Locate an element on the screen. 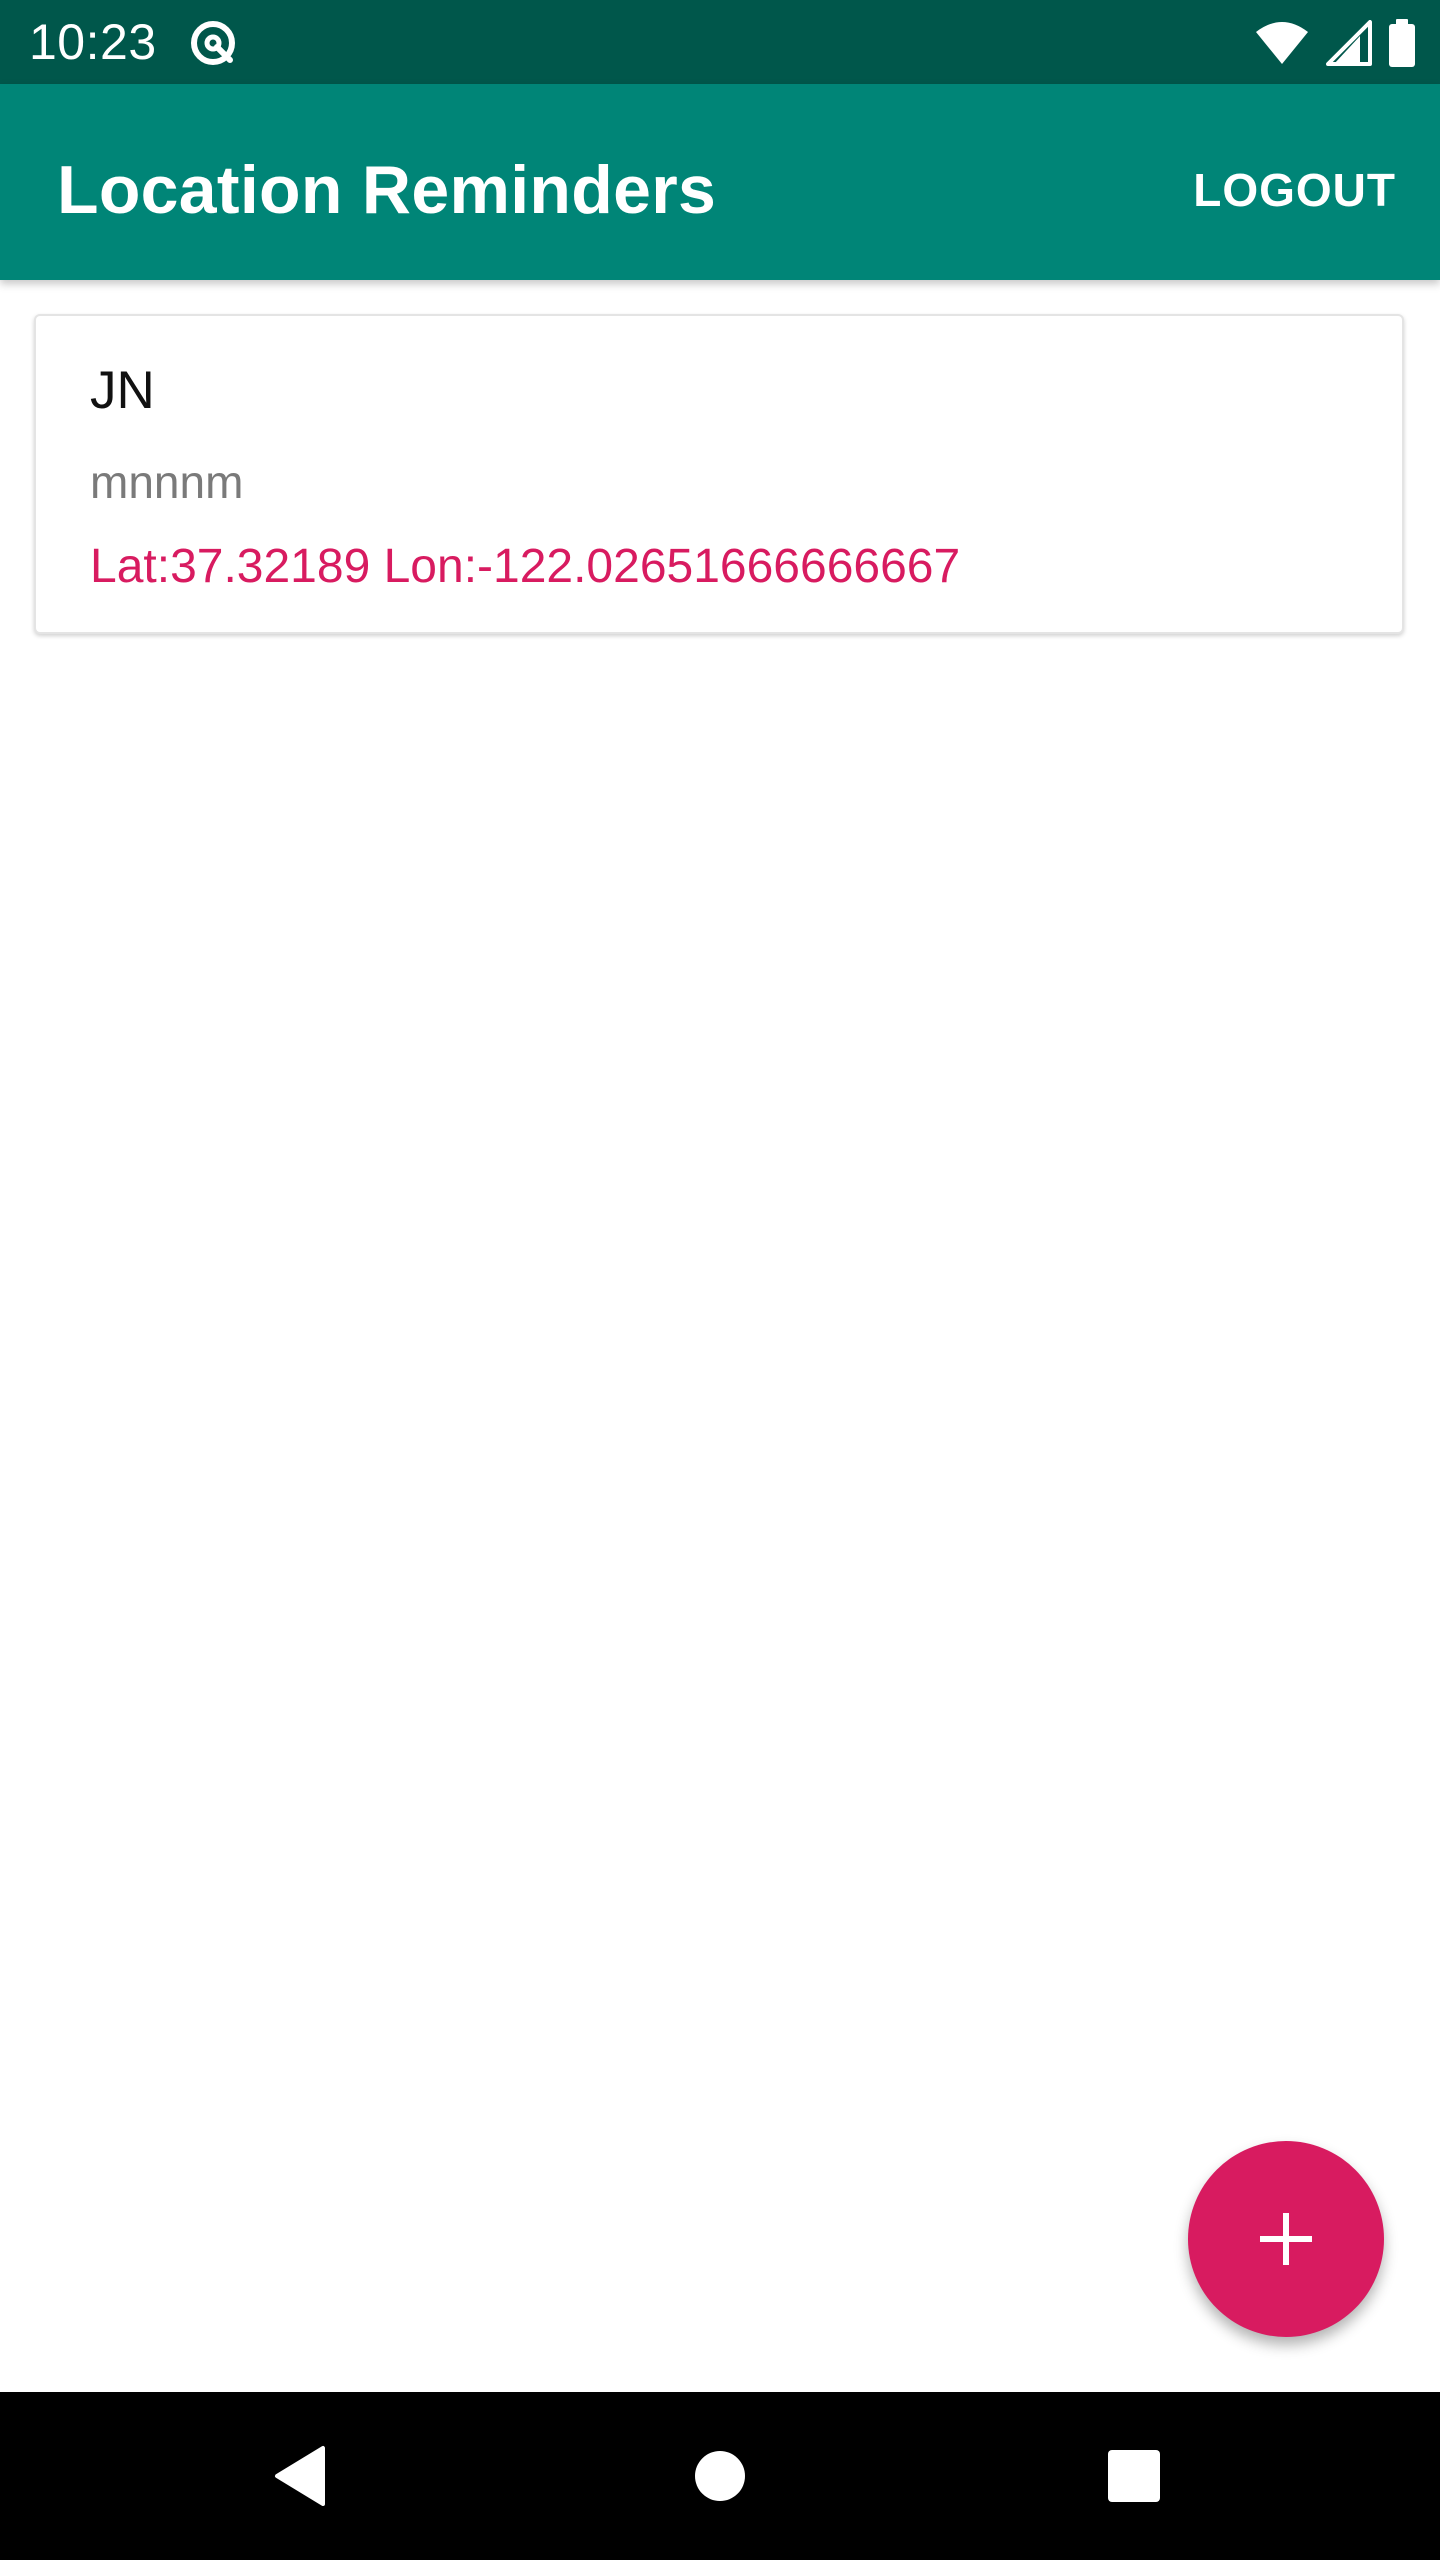  wifi-icon is located at coordinates (1282, 43).